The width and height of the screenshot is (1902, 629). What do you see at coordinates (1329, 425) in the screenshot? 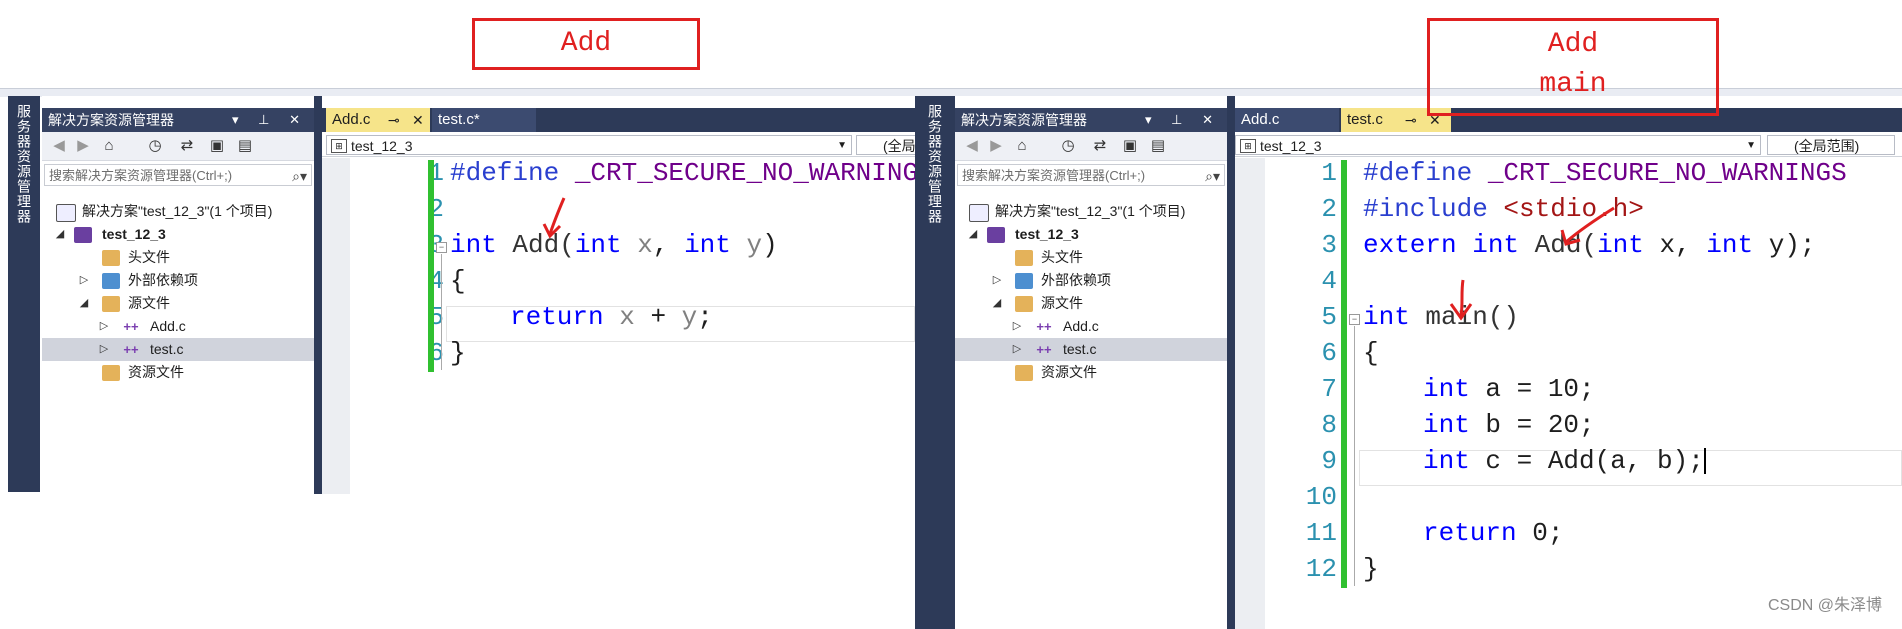
I see `line-number: 8` at bounding box center [1329, 425].